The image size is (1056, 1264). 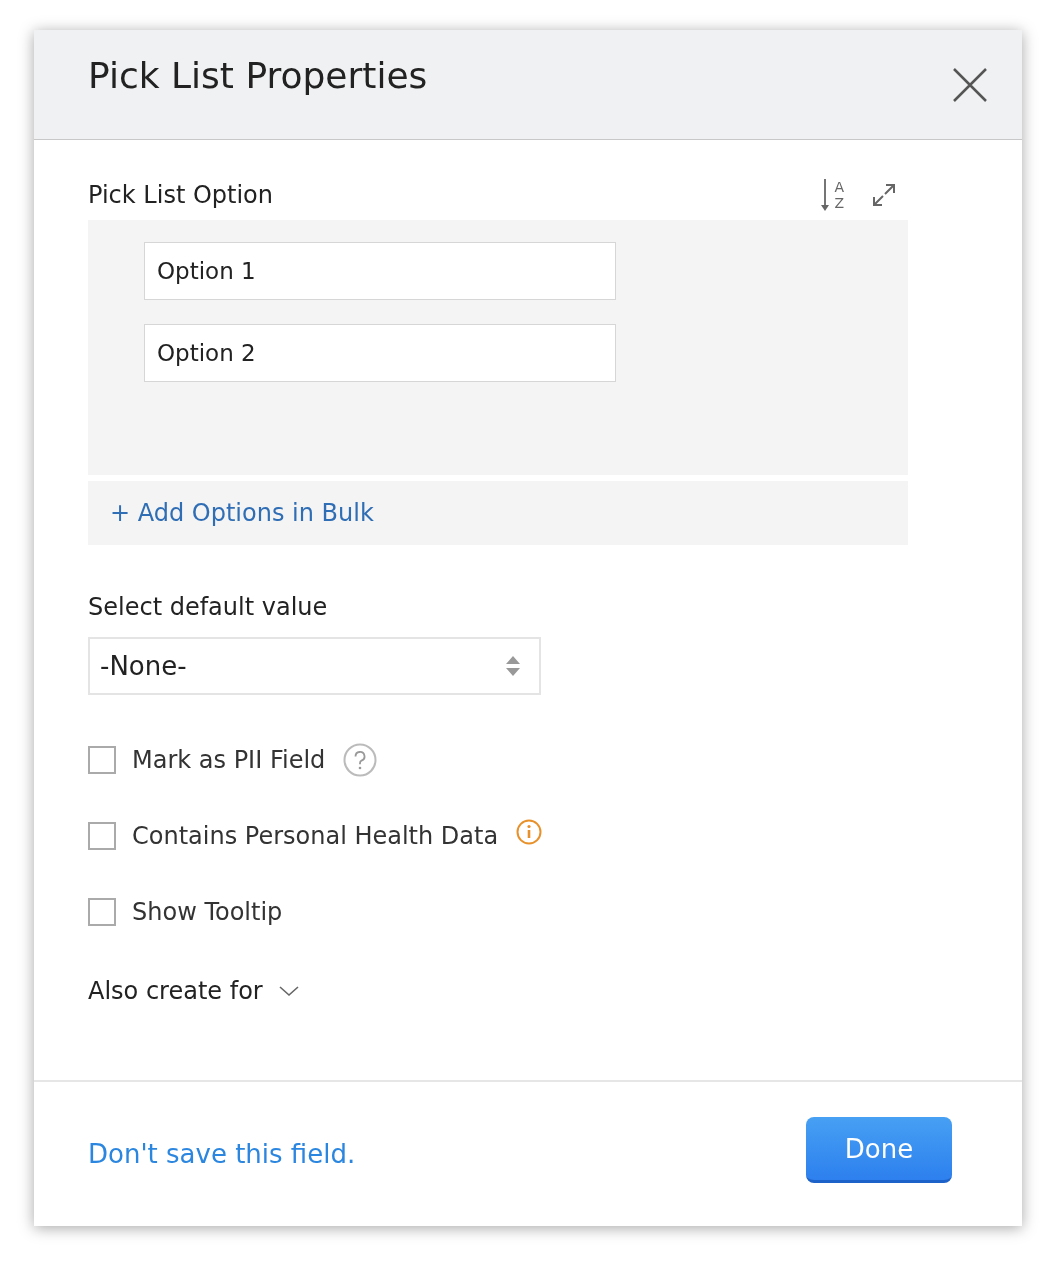 I want to click on close-icon, so click(x=970, y=84).